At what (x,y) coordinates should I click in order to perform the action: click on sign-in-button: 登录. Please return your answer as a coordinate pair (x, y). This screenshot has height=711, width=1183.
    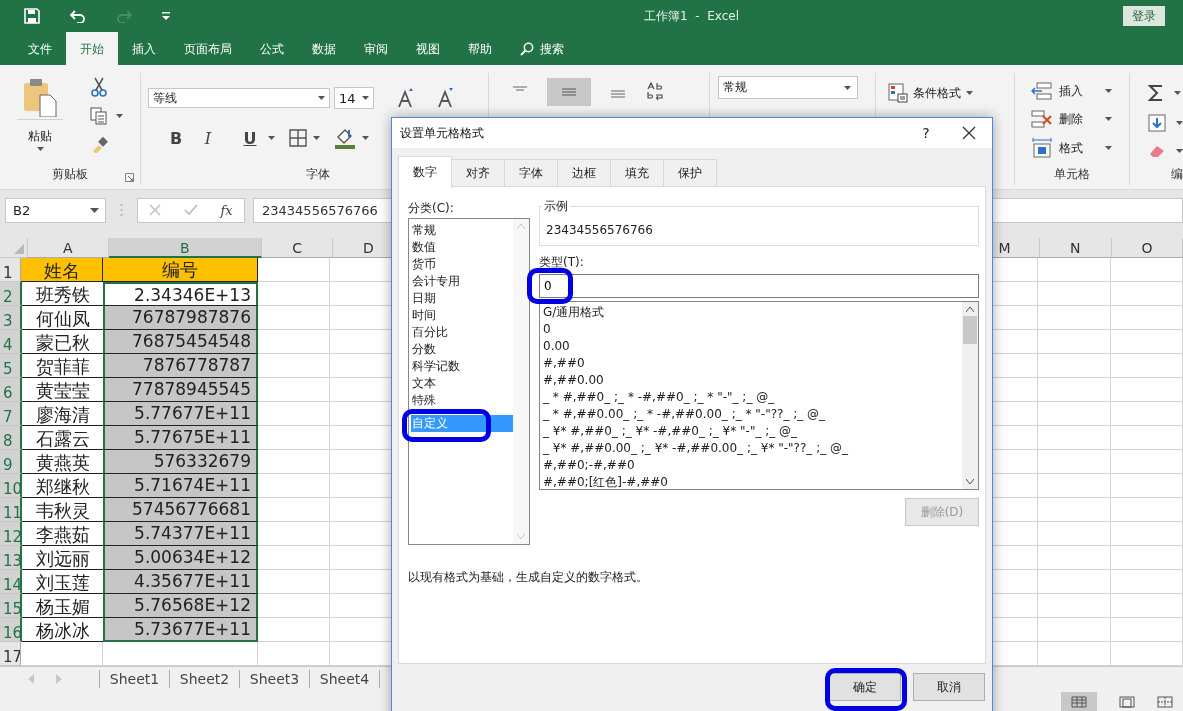
    Looking at the image, I should click on (1144, 16).